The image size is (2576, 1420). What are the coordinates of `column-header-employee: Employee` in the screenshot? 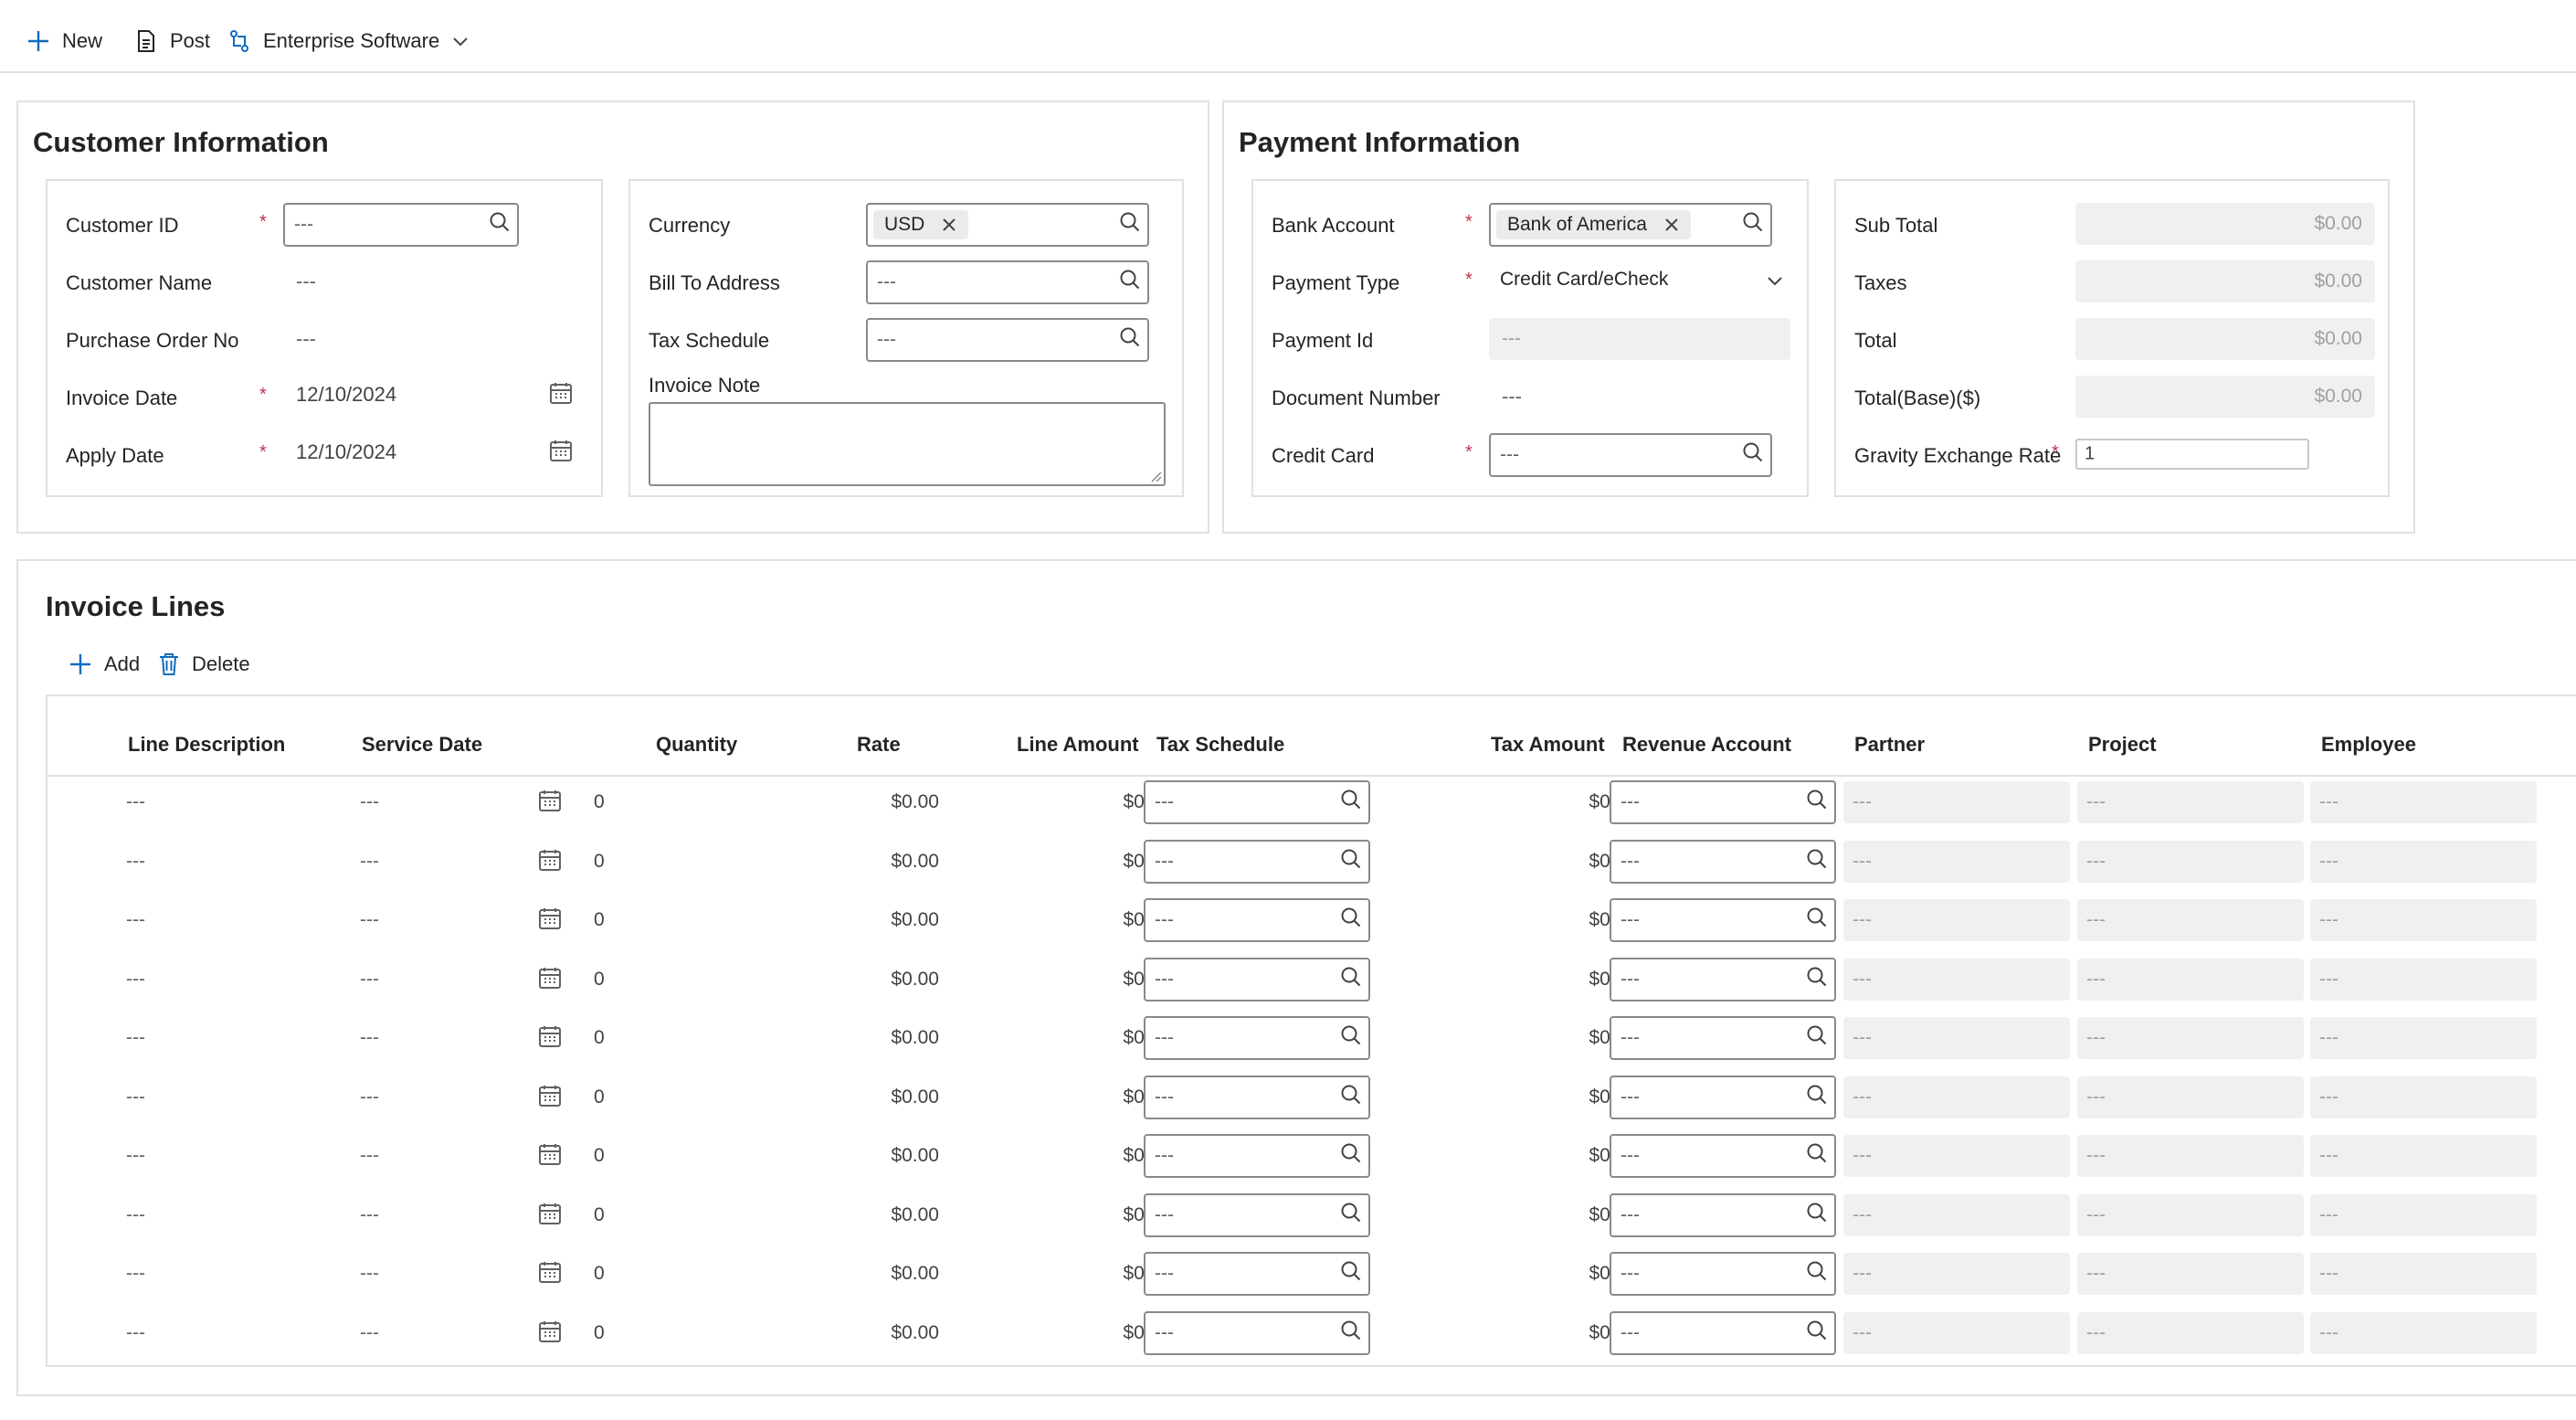 It's located at (2368, 745).